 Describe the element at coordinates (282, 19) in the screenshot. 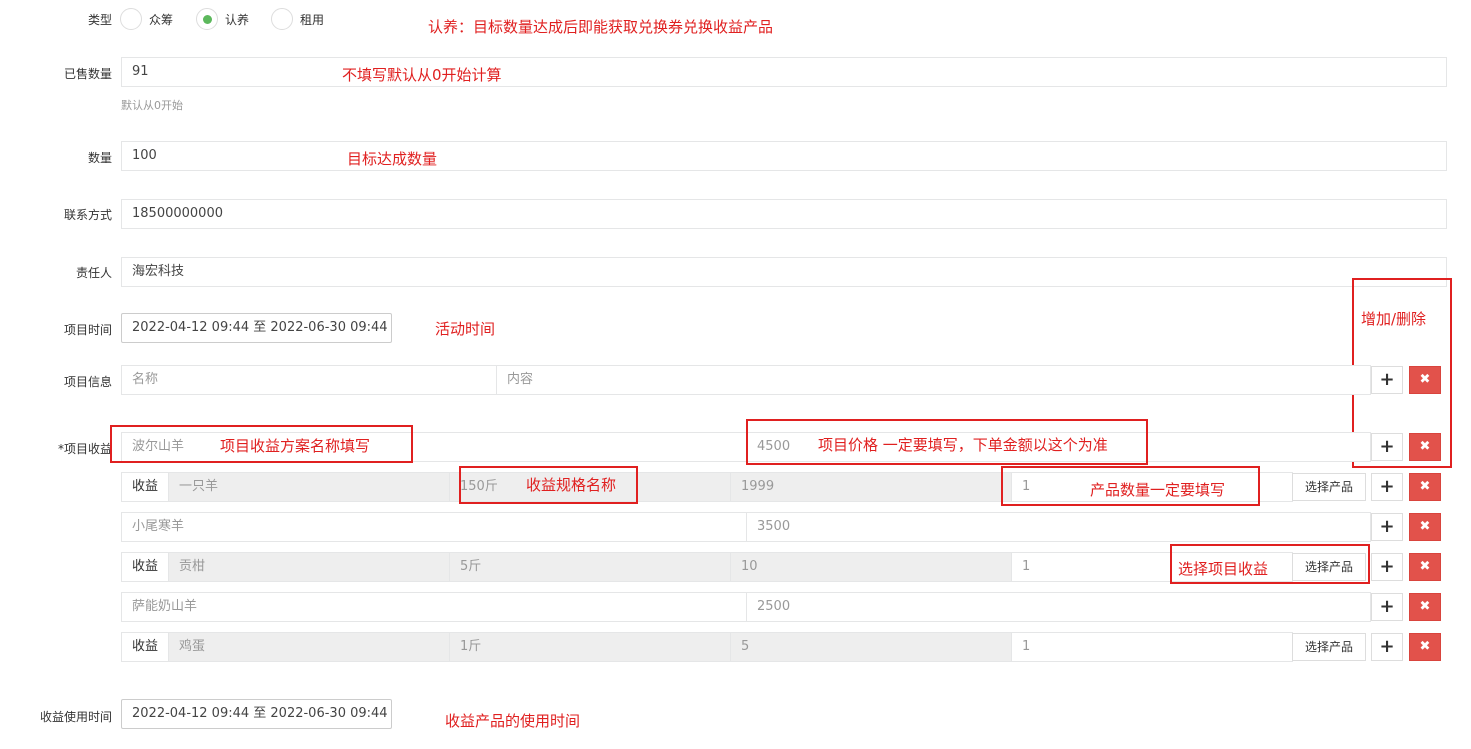

I see `radio-rent` at that location.